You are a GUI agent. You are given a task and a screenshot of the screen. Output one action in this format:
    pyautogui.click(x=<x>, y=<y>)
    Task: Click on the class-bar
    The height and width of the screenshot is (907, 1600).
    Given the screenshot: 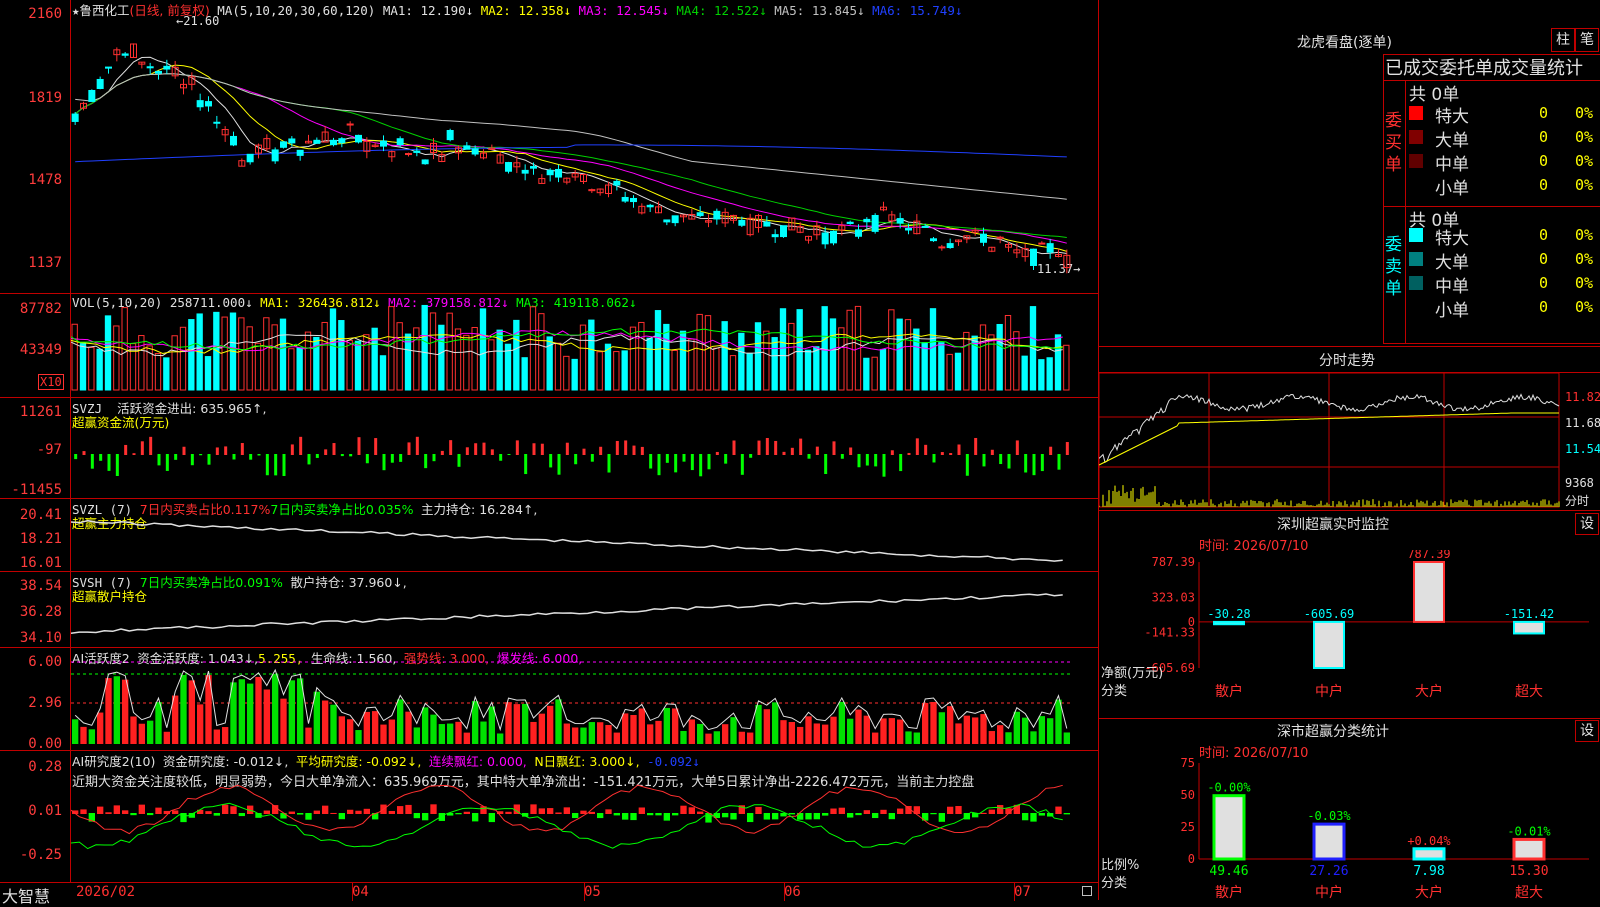 What is the action you would take?
    pyautogui.click(x=1329, y=841)
    